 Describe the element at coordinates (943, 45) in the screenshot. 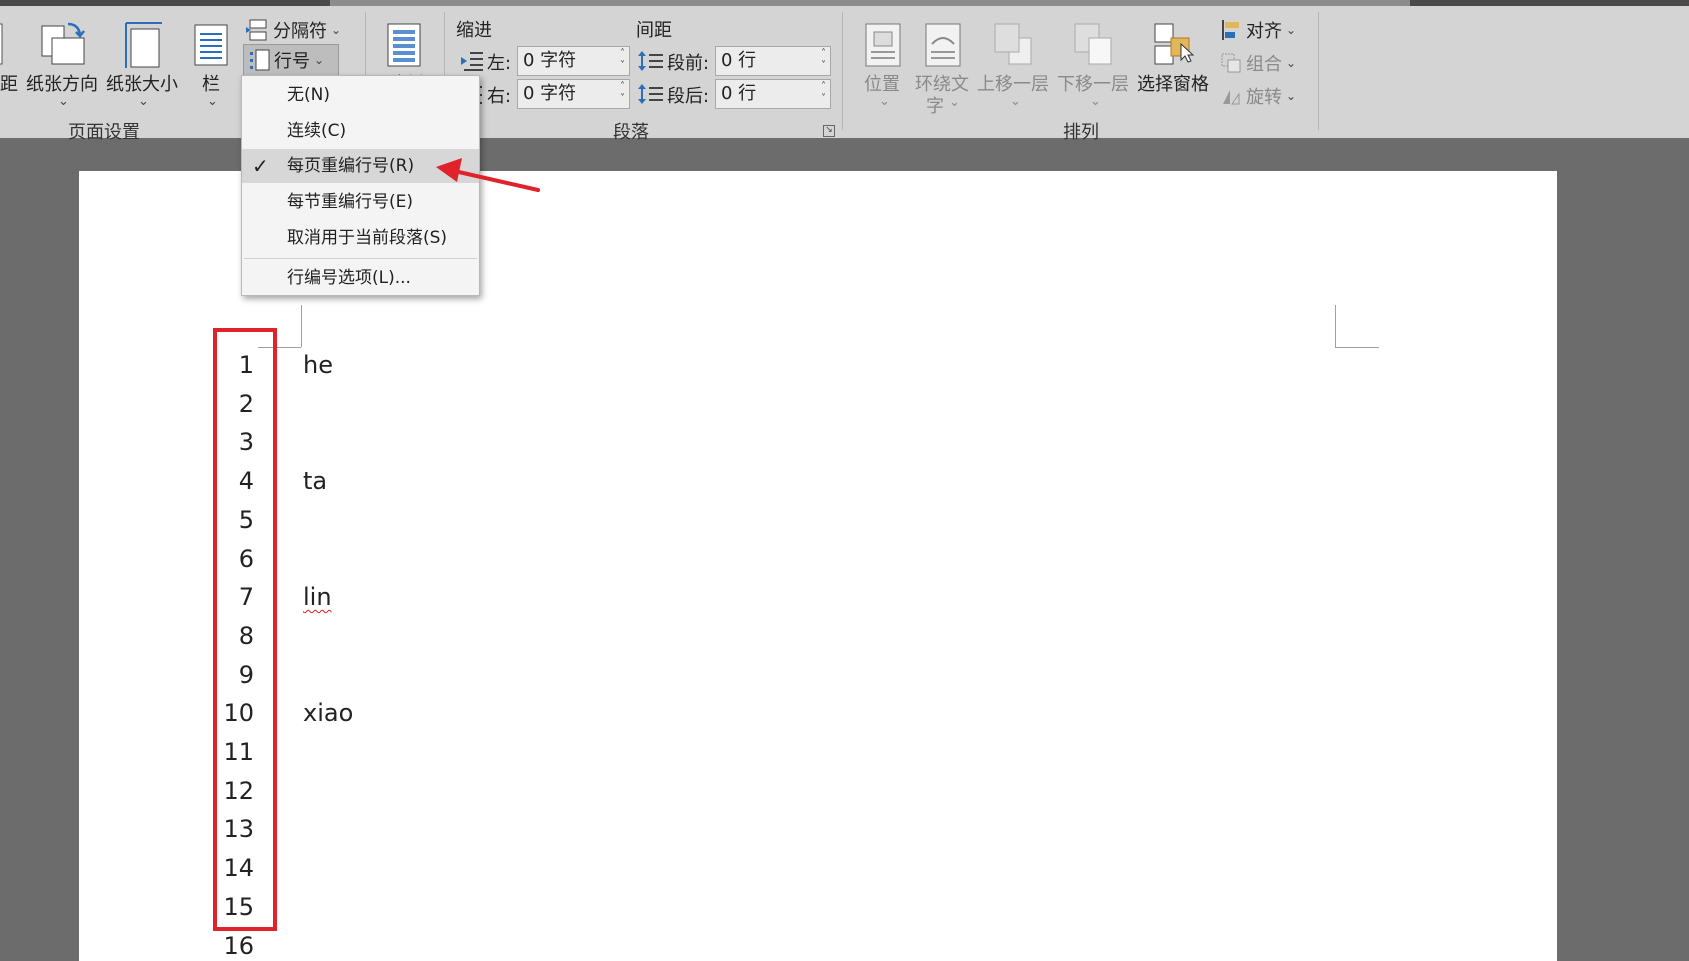

I see `wrap-text-icon` at that location.